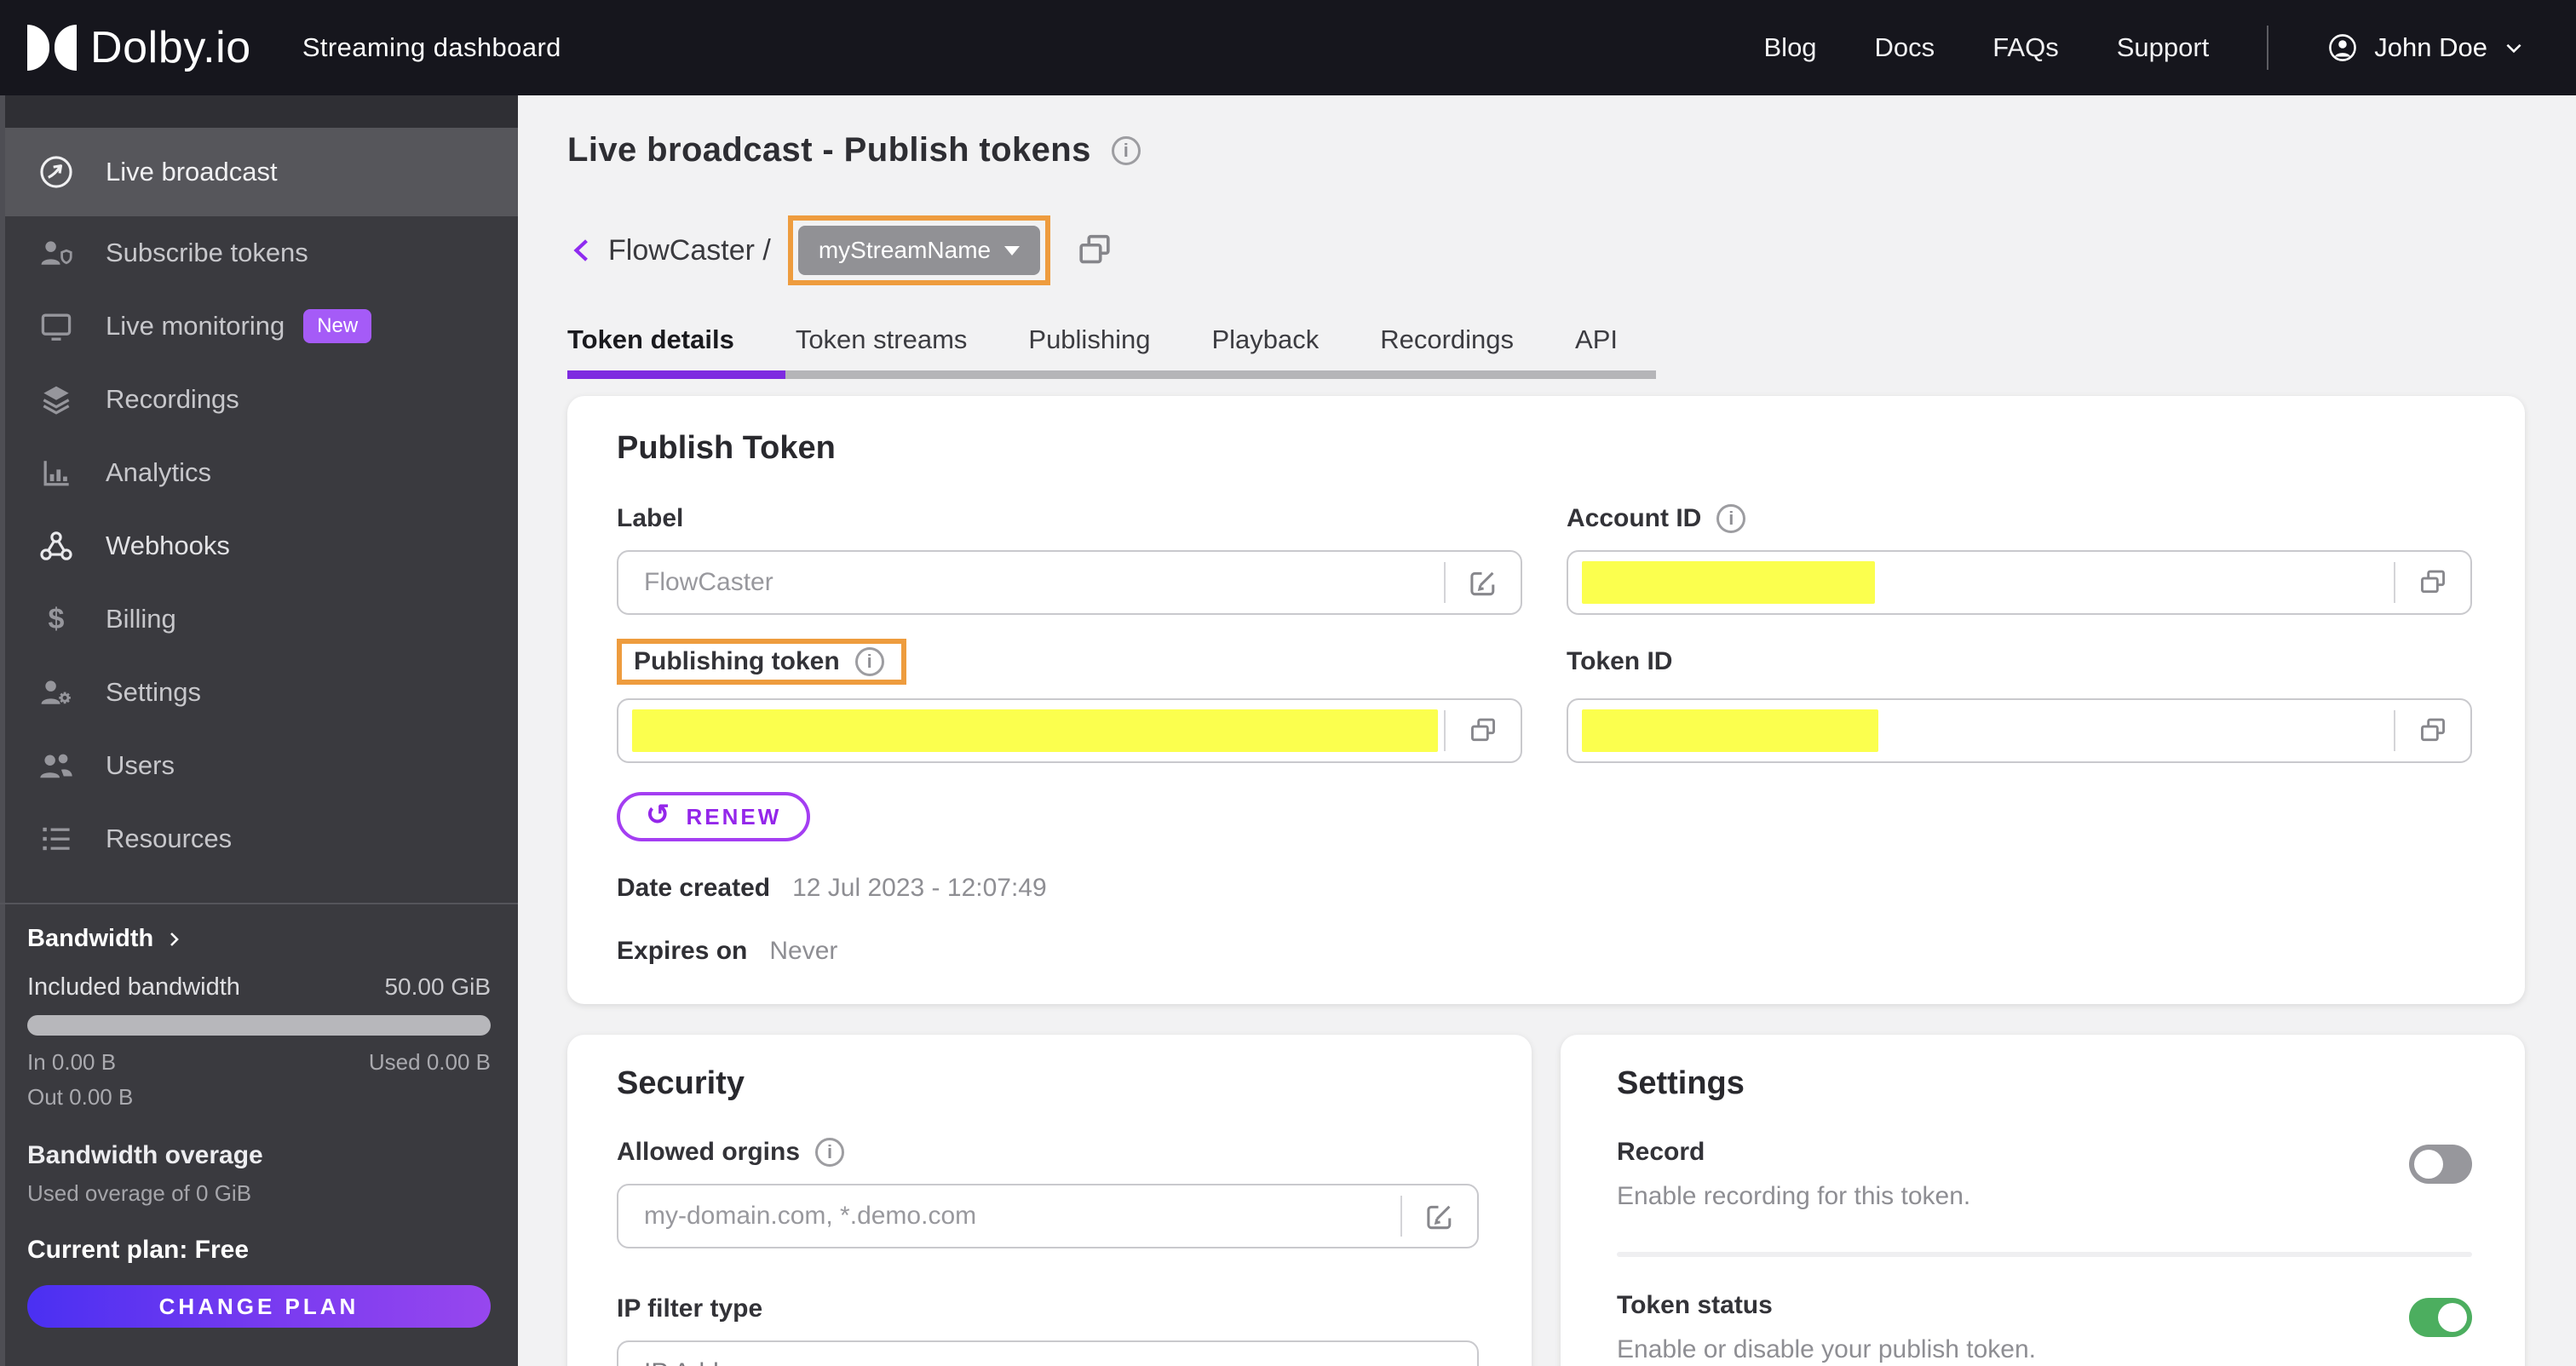 The width and height of the screenshot is (2576, 1366). I want to click on record-toggle, so click(2441, 1165).